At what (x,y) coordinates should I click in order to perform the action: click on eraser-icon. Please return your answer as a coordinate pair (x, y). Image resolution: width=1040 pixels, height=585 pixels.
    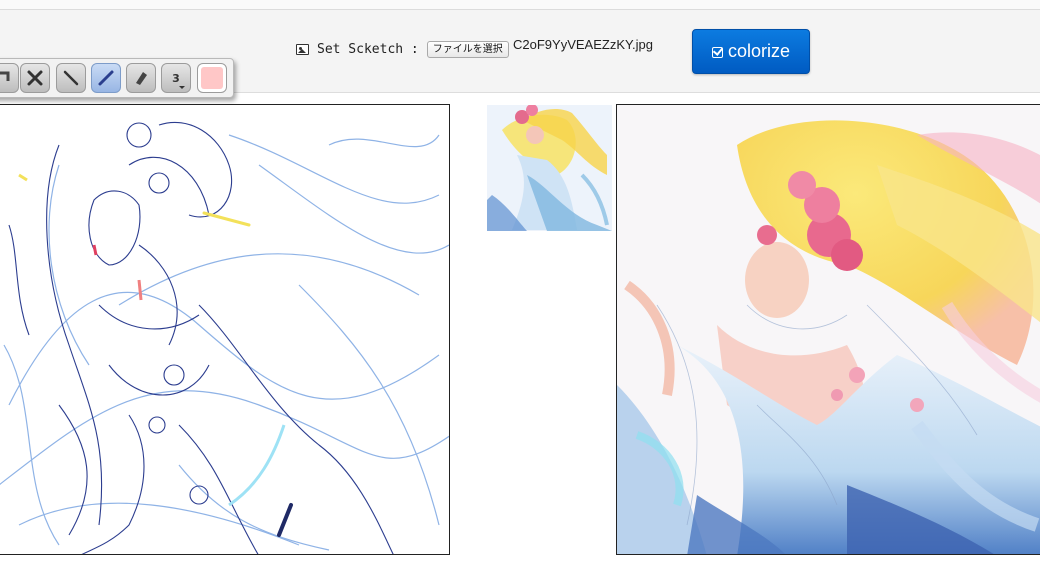
    Looking at the image, I should click on (141, 78).